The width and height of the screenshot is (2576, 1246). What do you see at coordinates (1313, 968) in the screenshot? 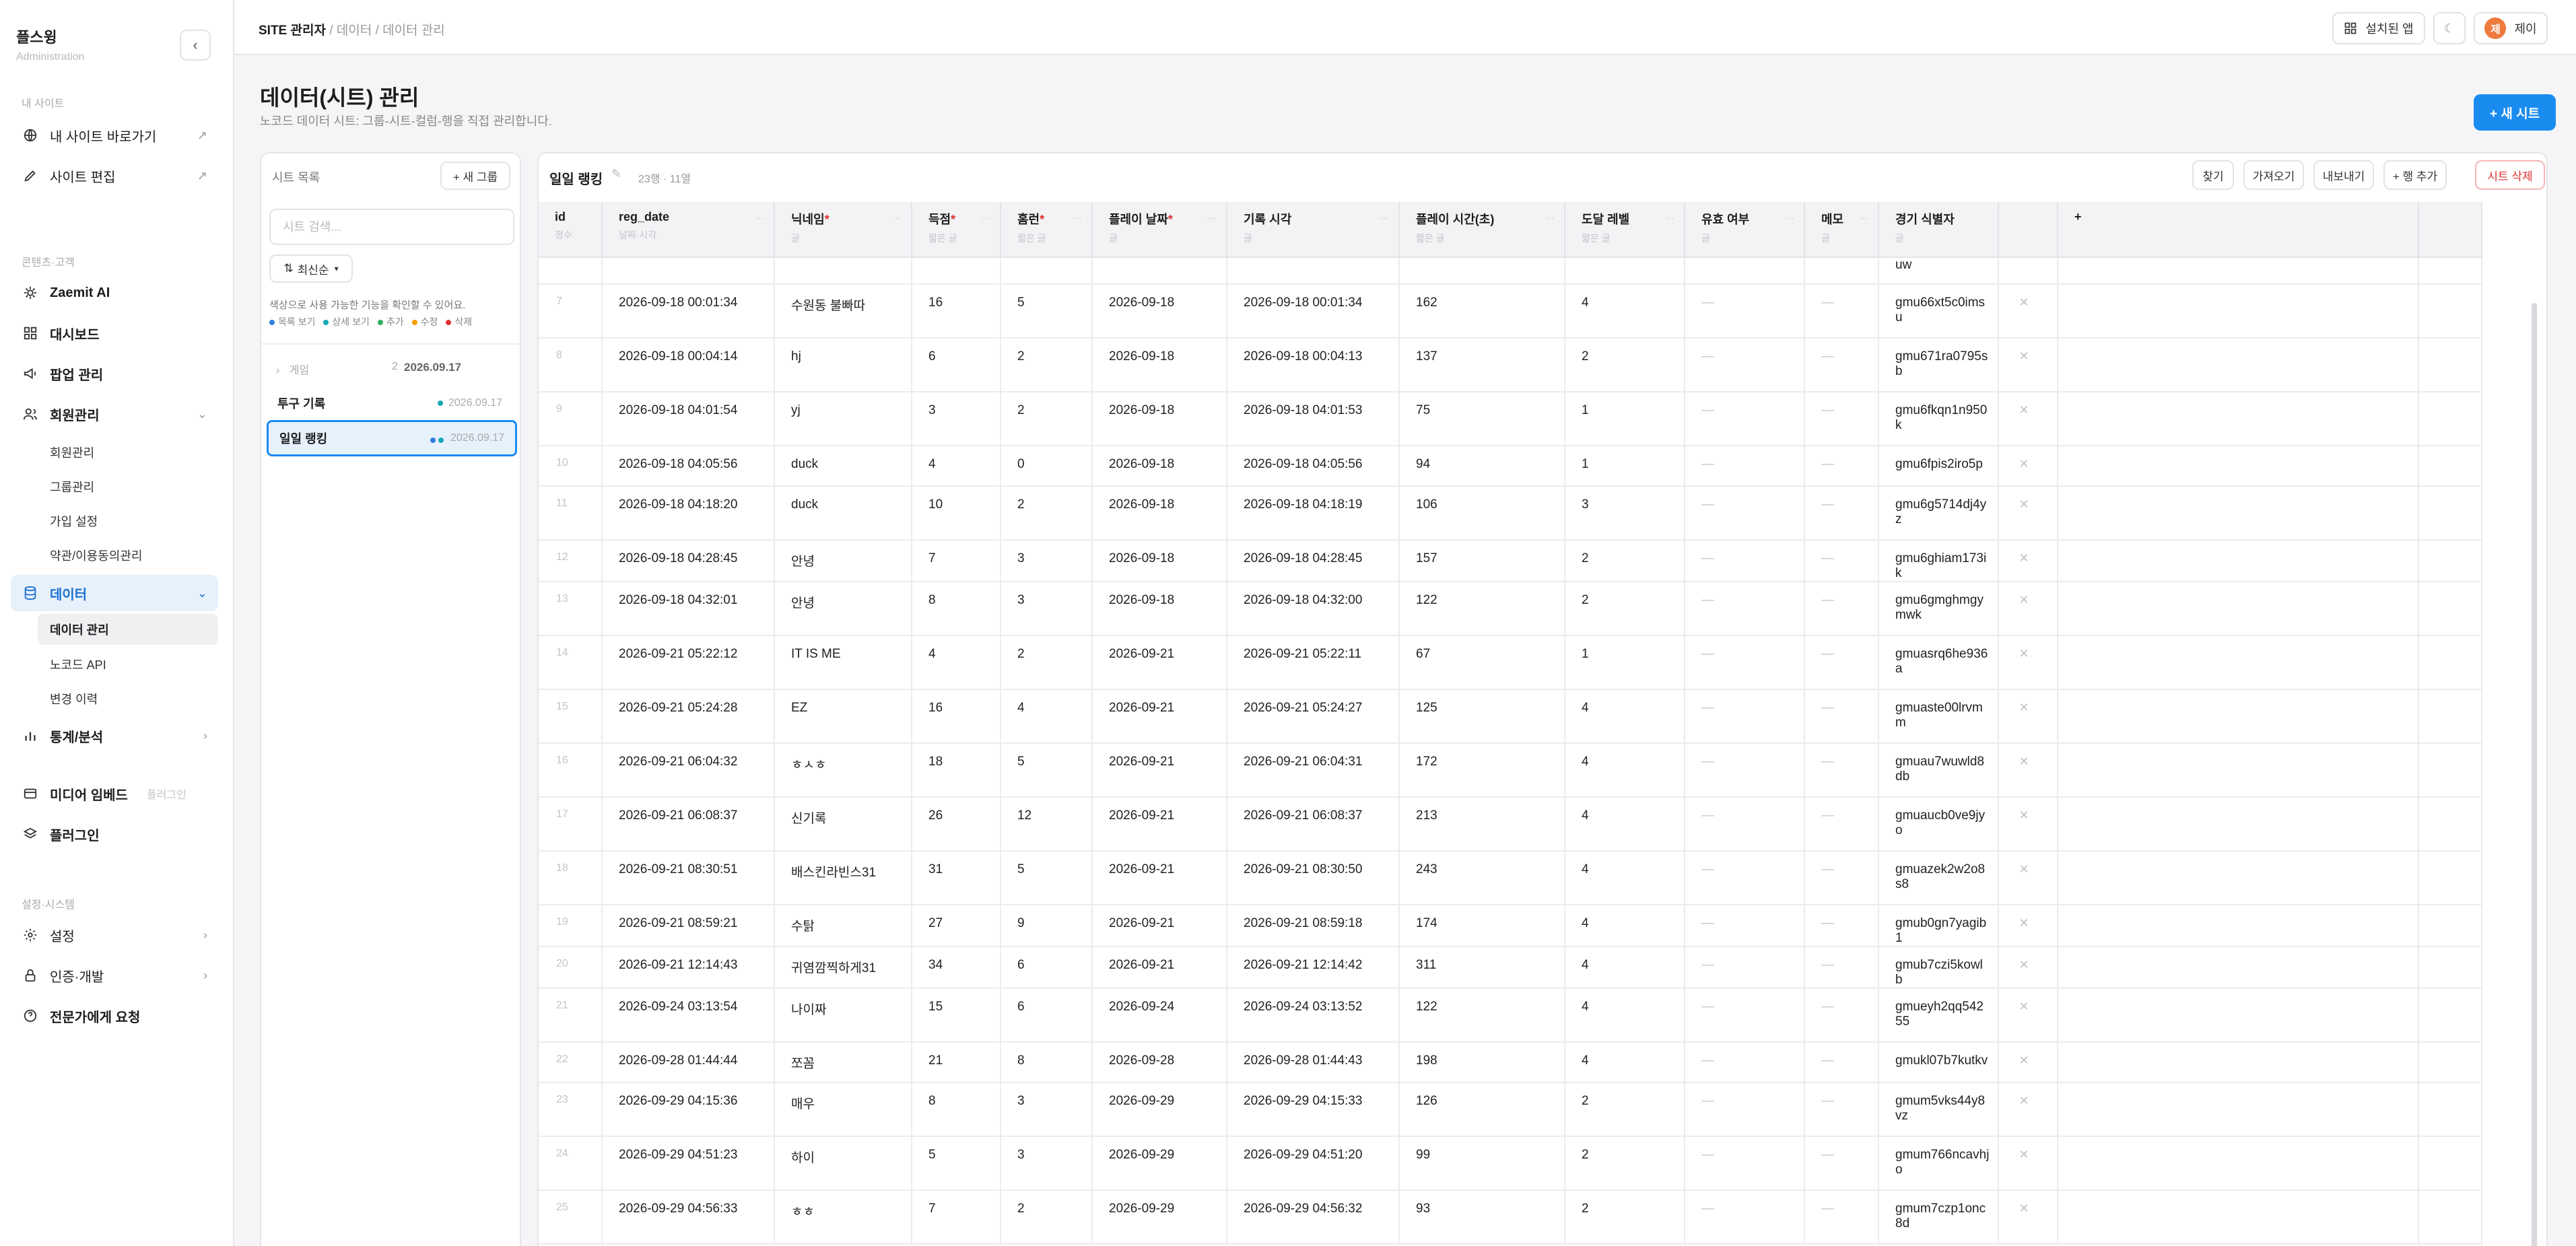
I see `cell-record-time: 2026-09-21 12:14:42` at bounding box center [1313, 968].